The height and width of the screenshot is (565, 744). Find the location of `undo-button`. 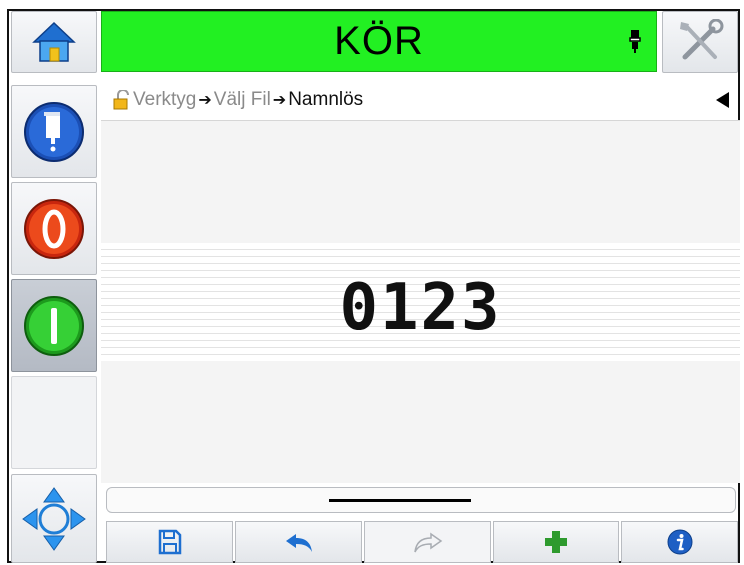

undo-button is located at coordinates (298, 542).